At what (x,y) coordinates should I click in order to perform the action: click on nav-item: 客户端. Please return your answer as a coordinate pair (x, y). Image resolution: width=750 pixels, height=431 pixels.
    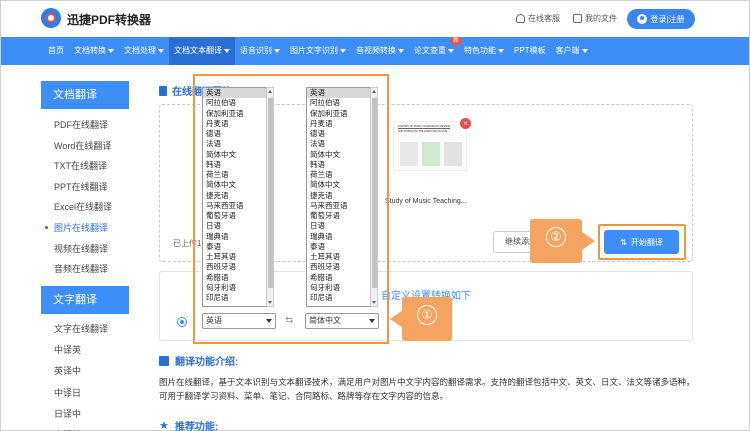
    Looking at the image, I should click on (572, 51).